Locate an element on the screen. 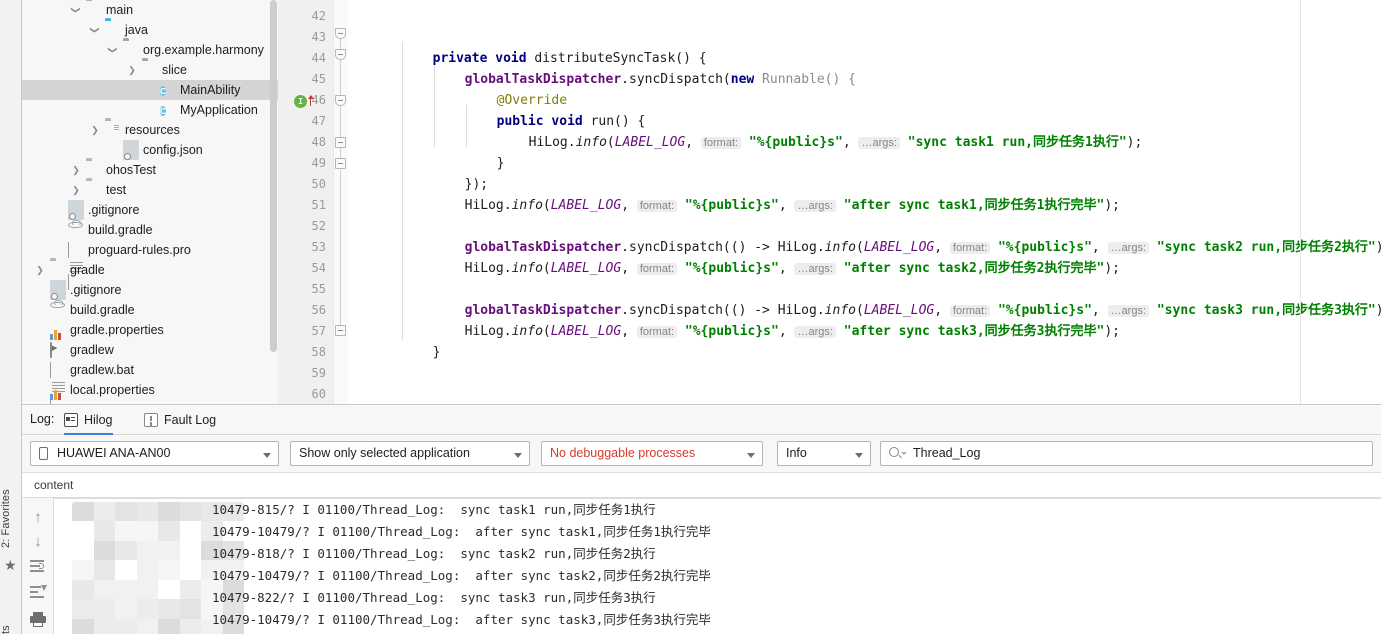  scope-selector: Show only selected application is located at coordinates (410, 453).